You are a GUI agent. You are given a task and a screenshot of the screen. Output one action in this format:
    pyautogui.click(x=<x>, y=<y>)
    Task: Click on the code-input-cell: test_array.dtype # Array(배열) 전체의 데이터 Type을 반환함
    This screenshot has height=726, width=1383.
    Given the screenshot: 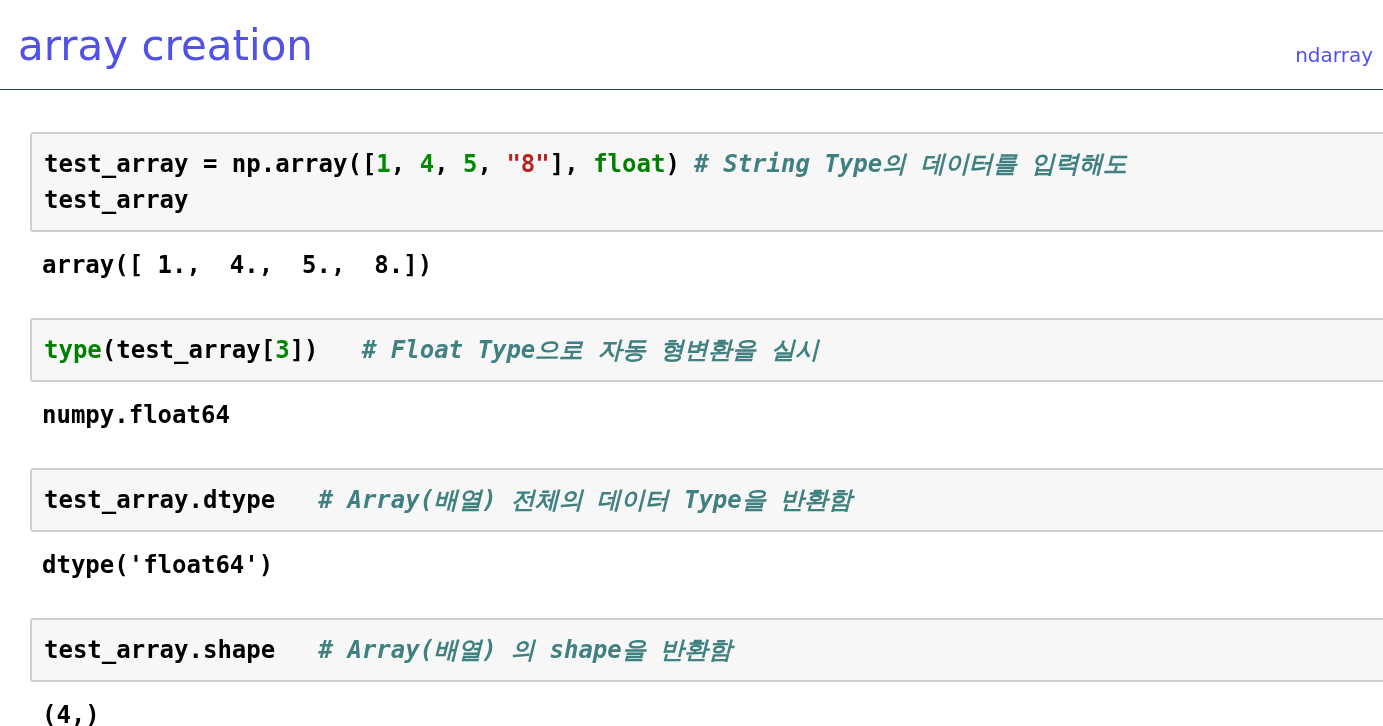 What is the action you would take?
    pyautogui.click(x=706, y=500)
    